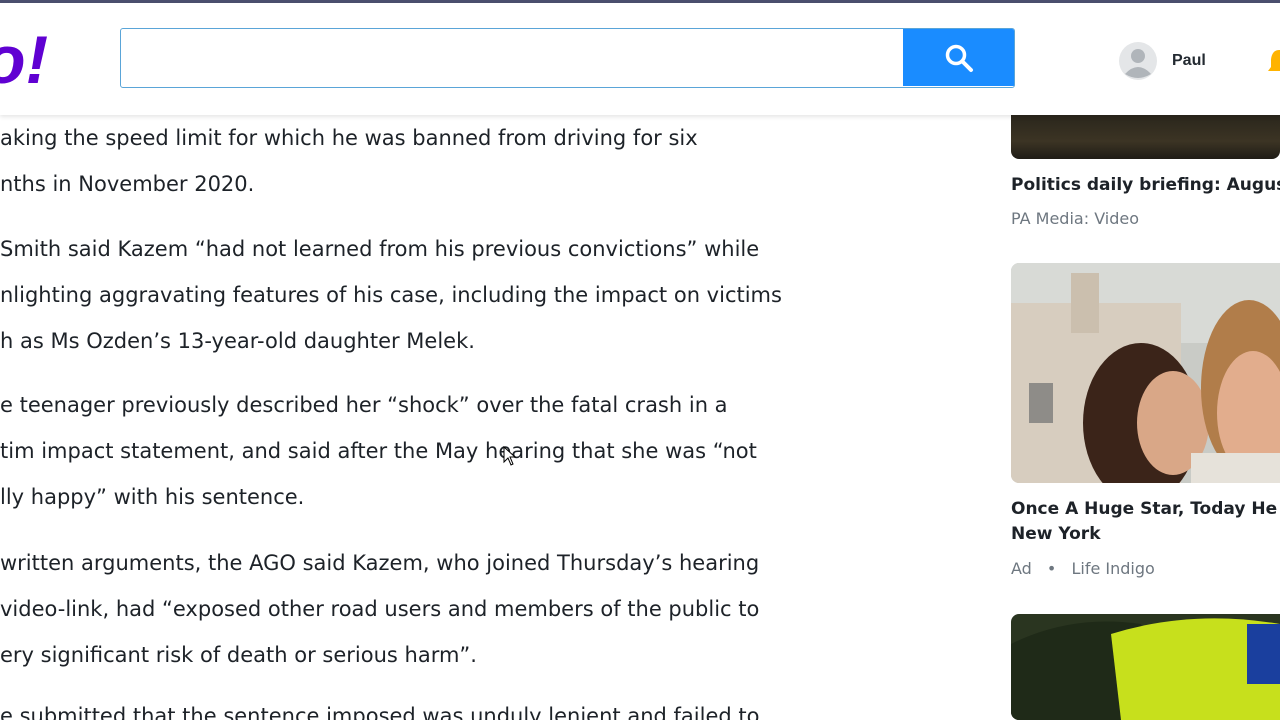 Image resolution: width=1280 pixels, height=720 pixels. What do you see at coordinates (24, 58) in the screenshot?
I see `logo-text: o!` at bounding box center [24, 58].